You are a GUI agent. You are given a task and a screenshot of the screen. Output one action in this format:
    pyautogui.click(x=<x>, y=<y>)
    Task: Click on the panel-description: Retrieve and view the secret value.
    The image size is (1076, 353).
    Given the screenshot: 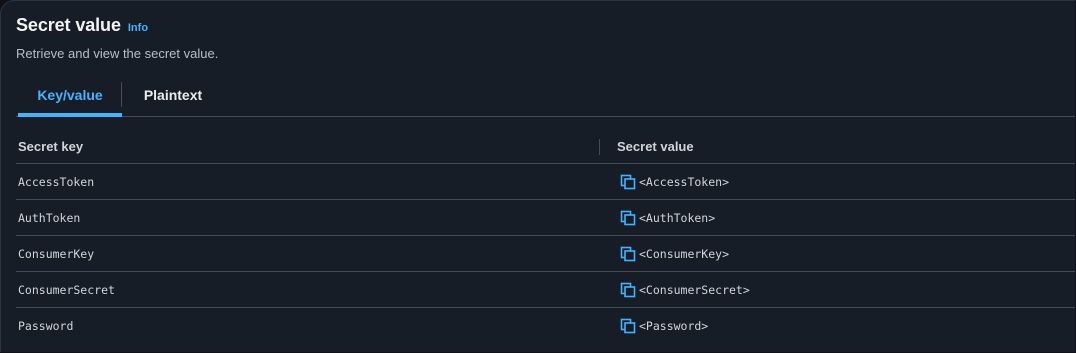 What is the action you would take?
    pyautogui.click(x=117, y=53)
    